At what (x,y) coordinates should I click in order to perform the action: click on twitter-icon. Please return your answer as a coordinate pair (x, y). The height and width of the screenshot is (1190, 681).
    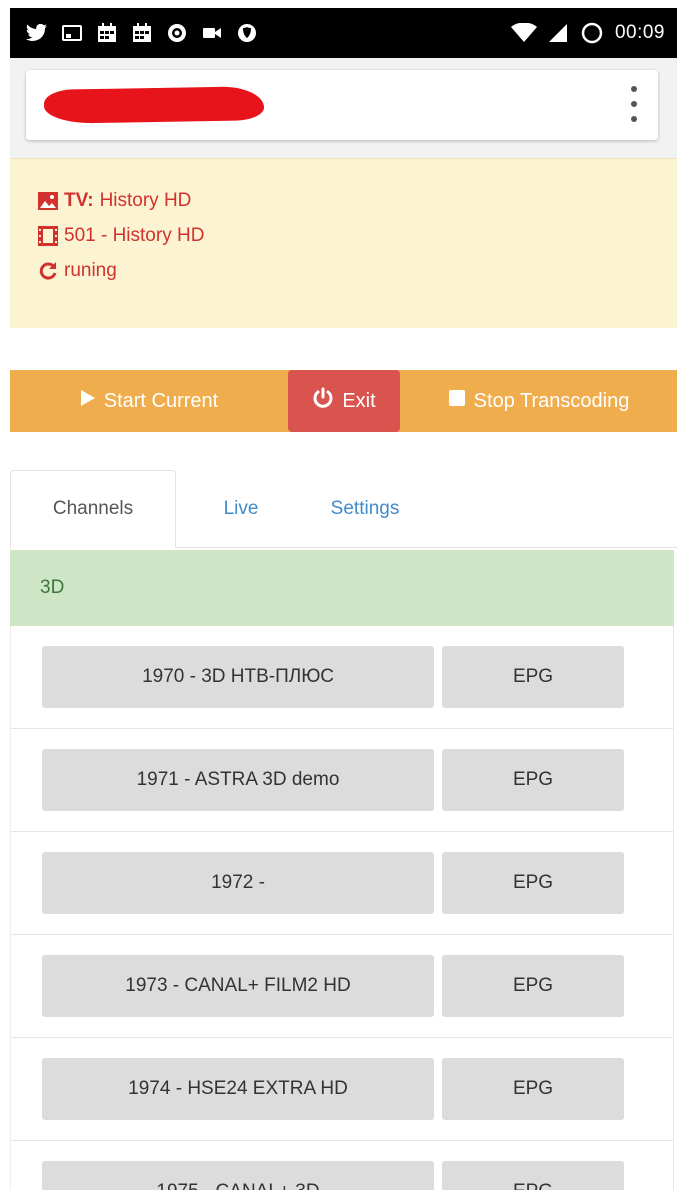
    Looking at the image, I should click on (37, 33).